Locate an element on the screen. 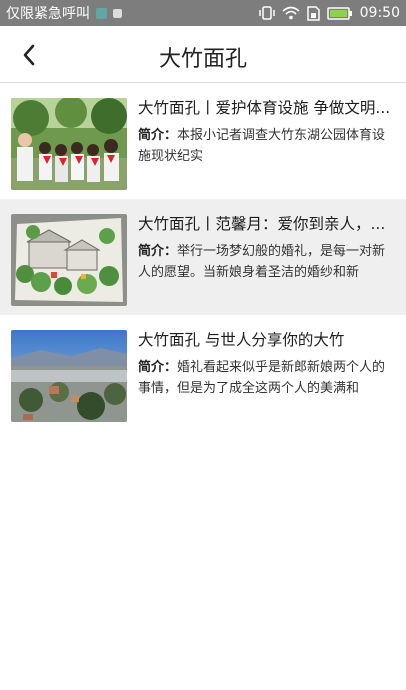 Image resolution: width=406 pixels, height=690 pixels. page-title: 大竹面孔 is located at coordinates (202, 59).